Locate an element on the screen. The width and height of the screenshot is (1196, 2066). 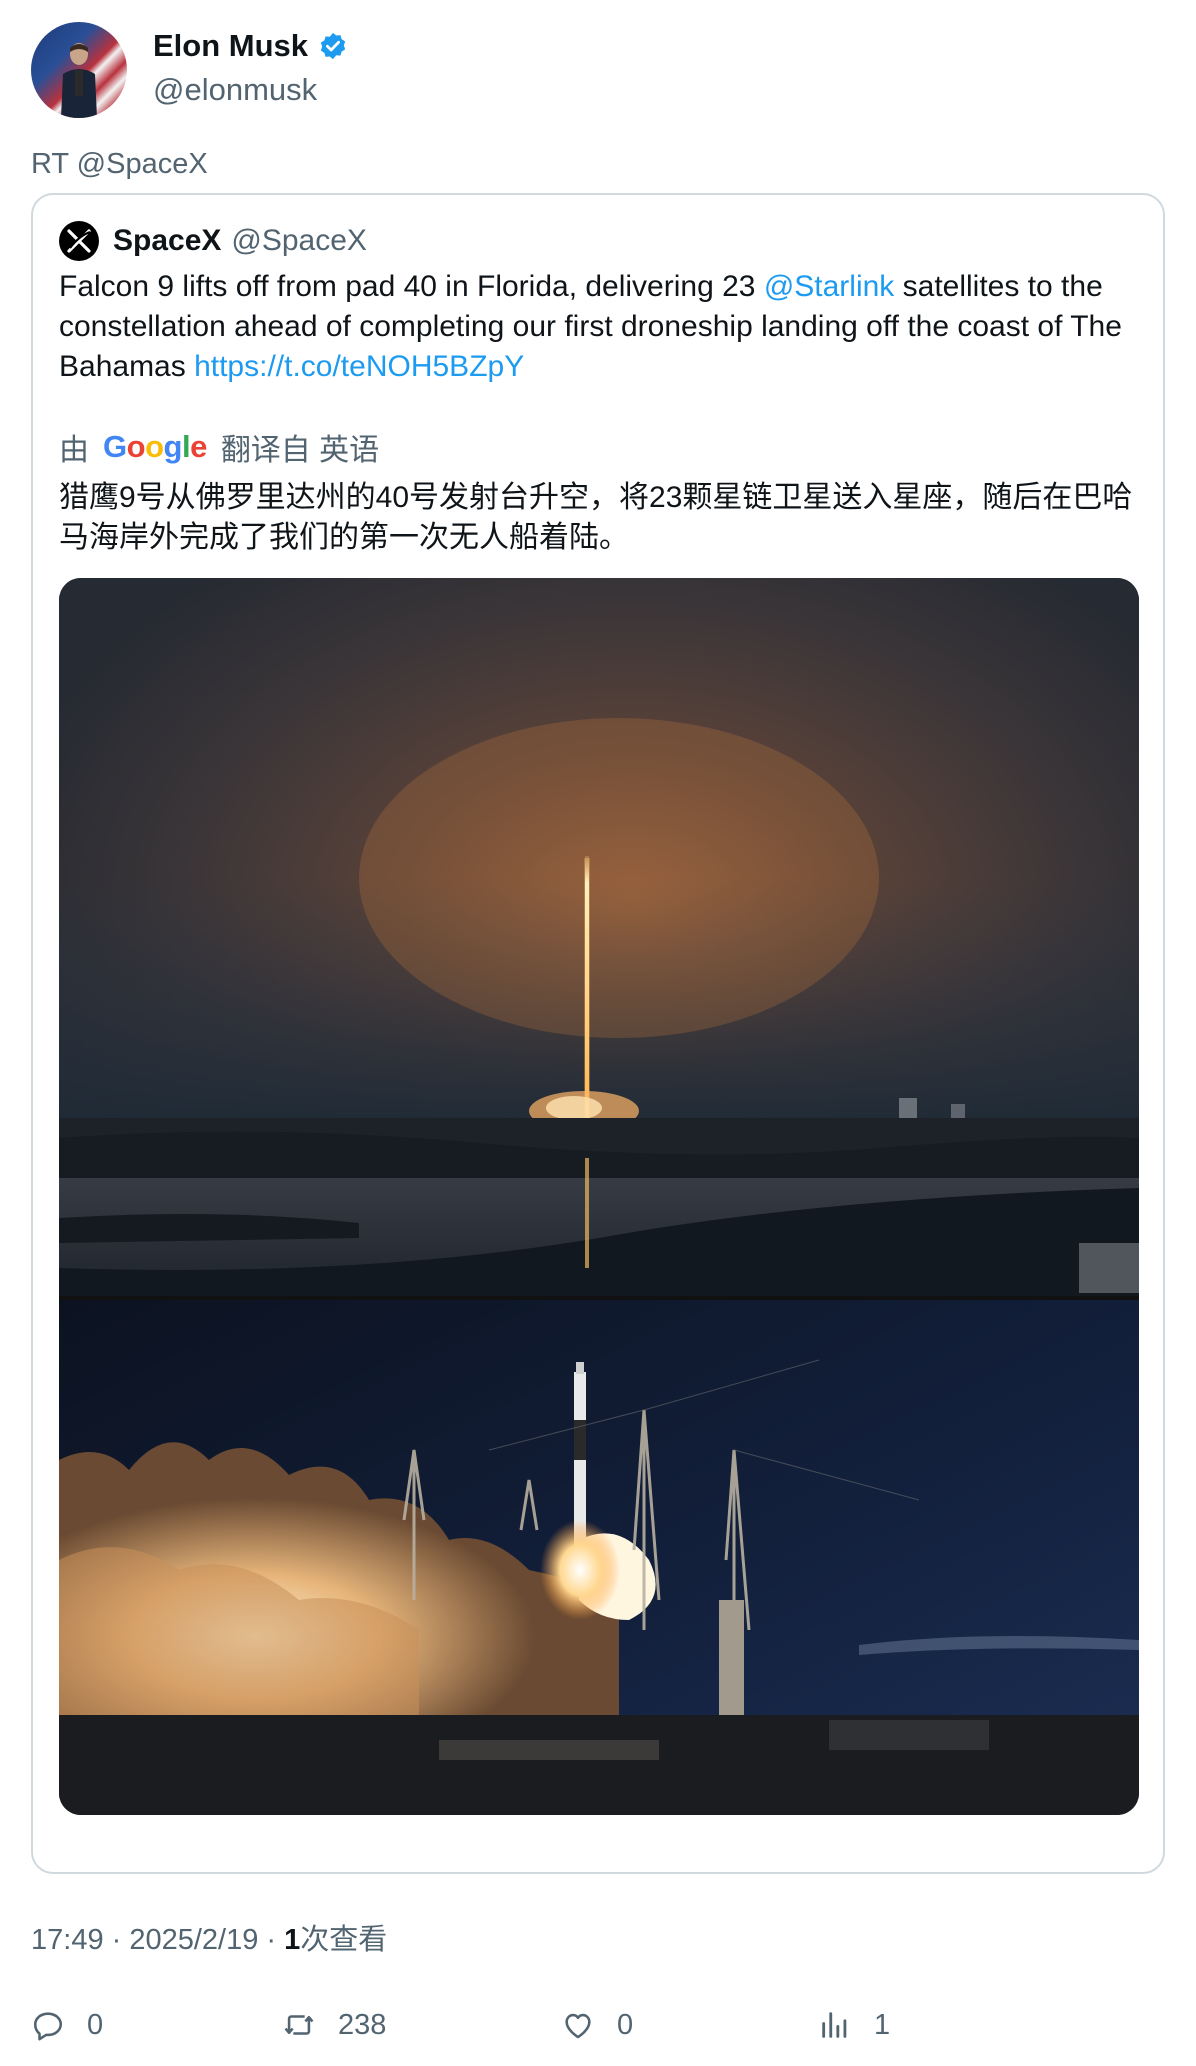
reply-button: 0 is located at coordinates (67, 2025).